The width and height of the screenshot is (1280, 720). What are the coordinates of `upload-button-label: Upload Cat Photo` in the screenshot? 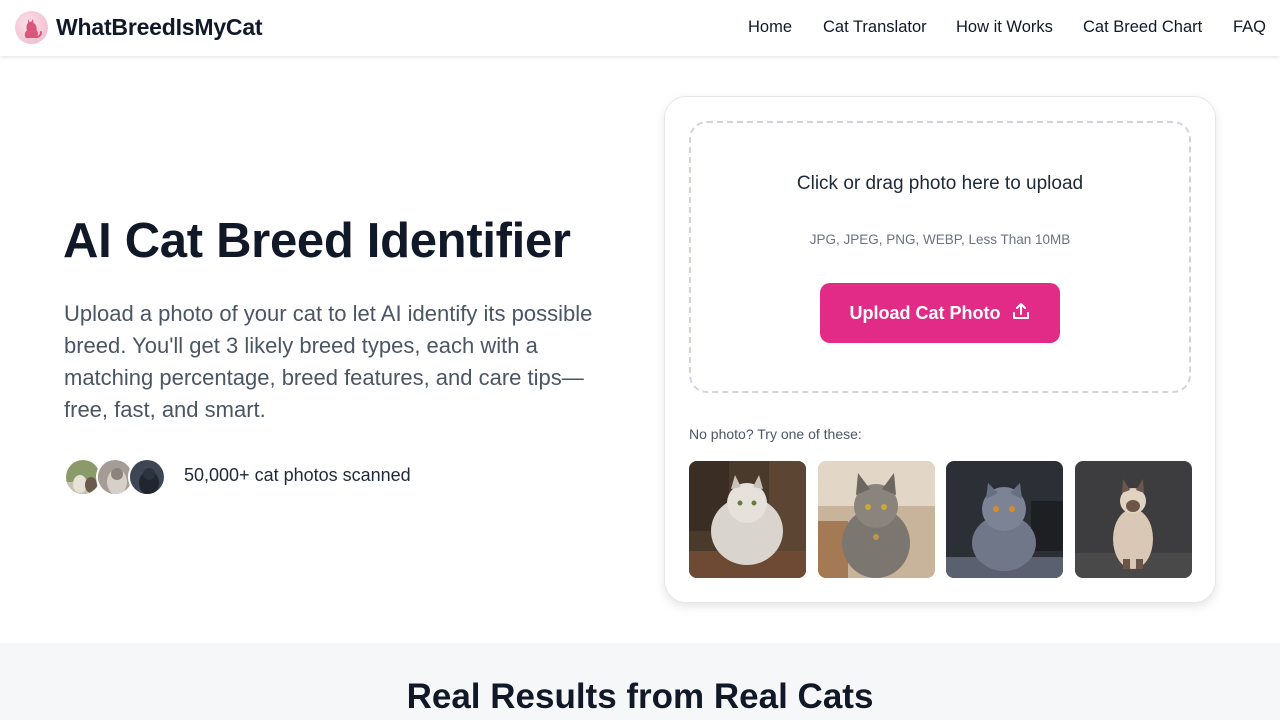 It's located at (925, 312).